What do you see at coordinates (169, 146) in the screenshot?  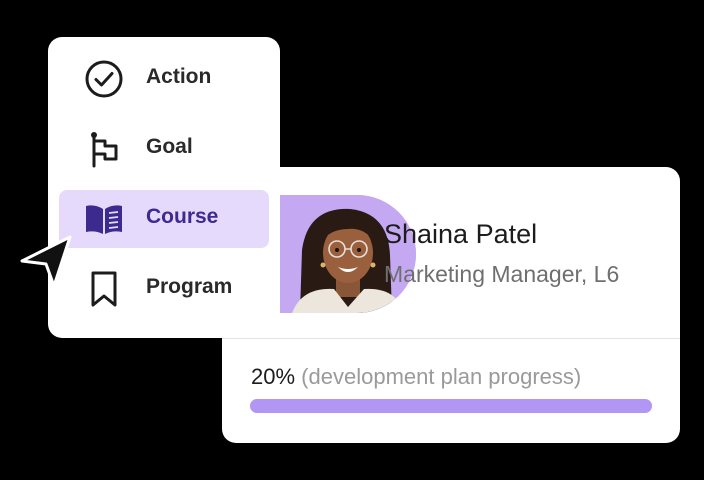 I see `menu-item-label: Goal` at bounding box center [169, 146].